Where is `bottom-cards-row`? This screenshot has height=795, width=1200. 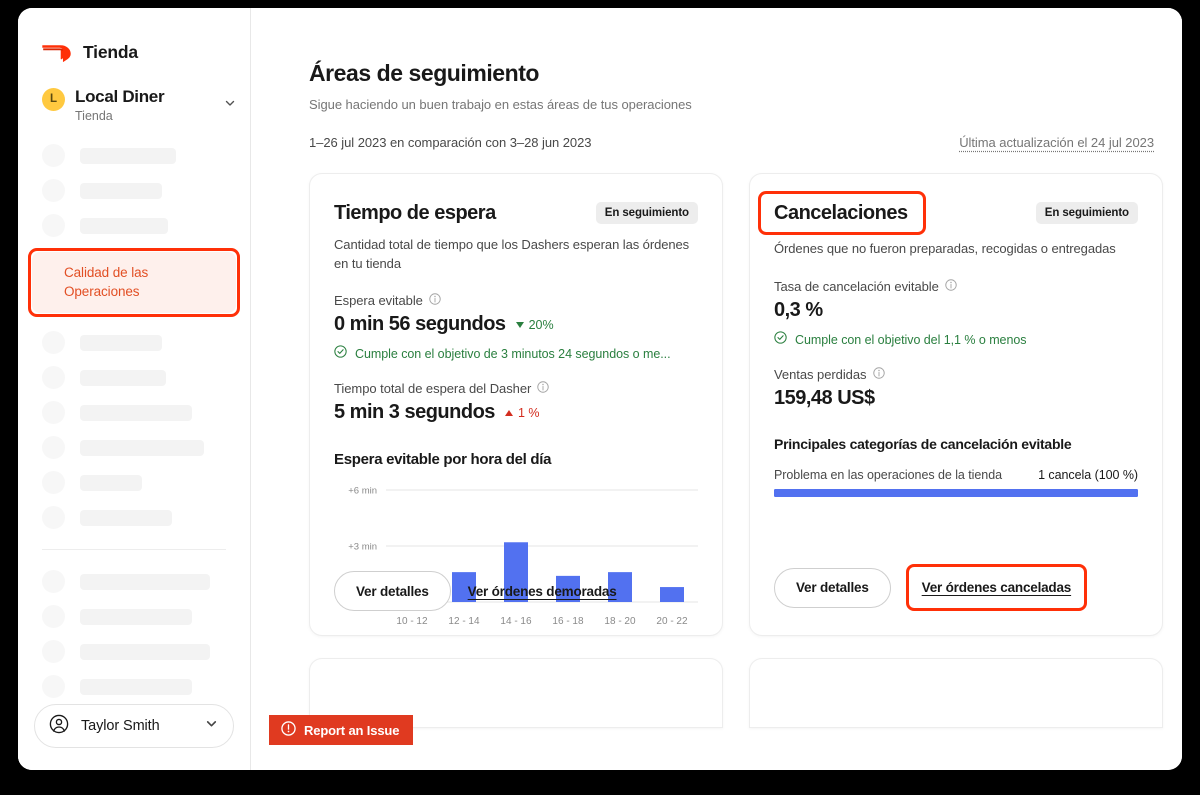 bottom-cards-row is located at coordinates (736, 693).